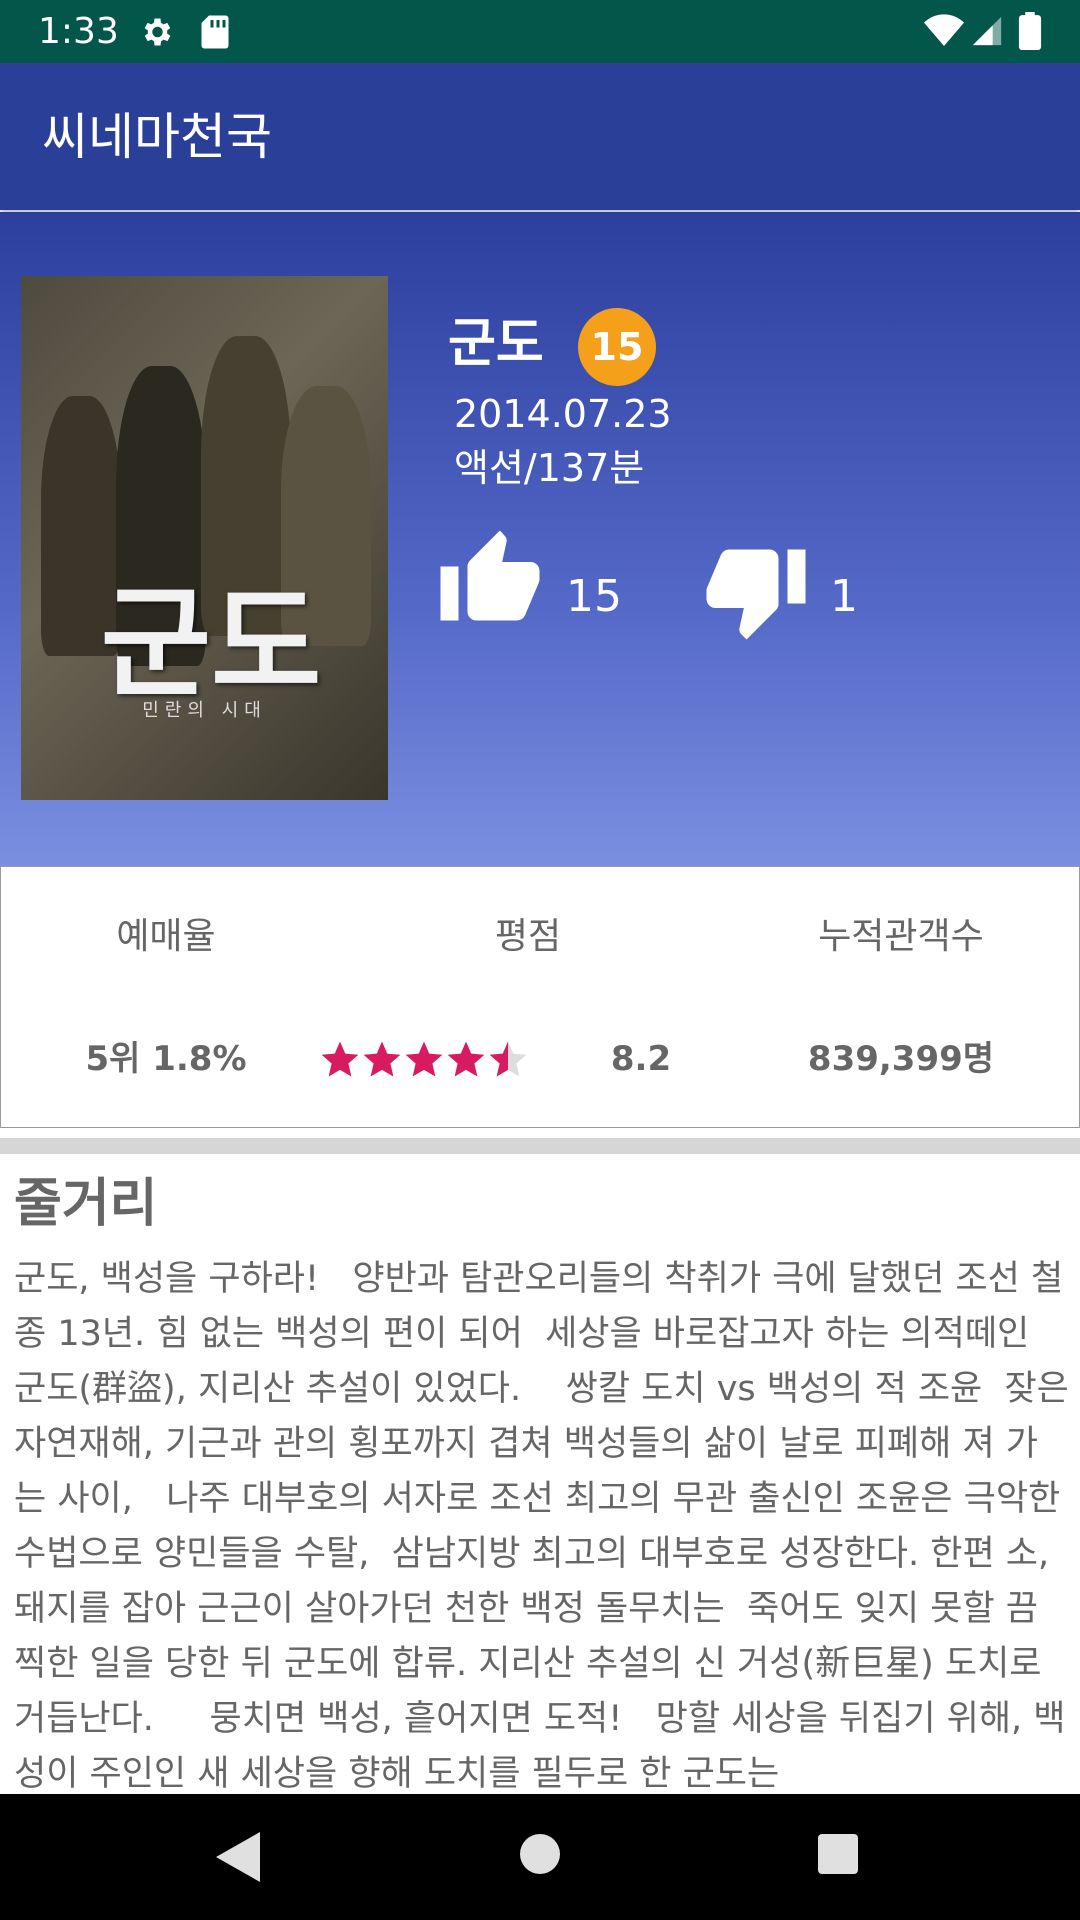 The height and width of the screenshot is (1920, 1080). What do you see at coordinates (166, 1059) in the screenshot?
I see `reservation-value: 5위 1.8%` at bounding box center [166, 1059].